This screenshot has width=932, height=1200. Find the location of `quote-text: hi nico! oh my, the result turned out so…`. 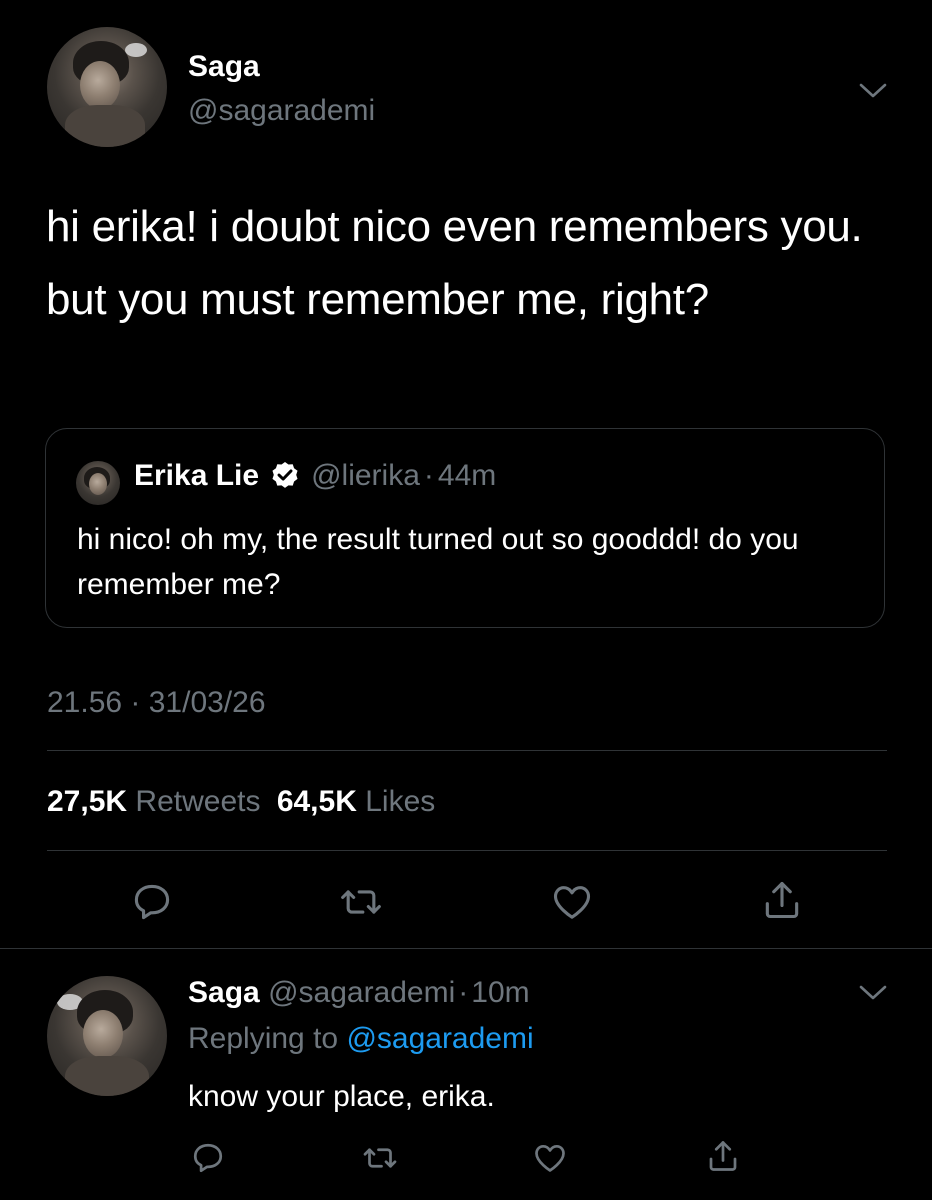

quote-text: hi nico! oh my, the result turned out so… is located at coordinates (438, 562).